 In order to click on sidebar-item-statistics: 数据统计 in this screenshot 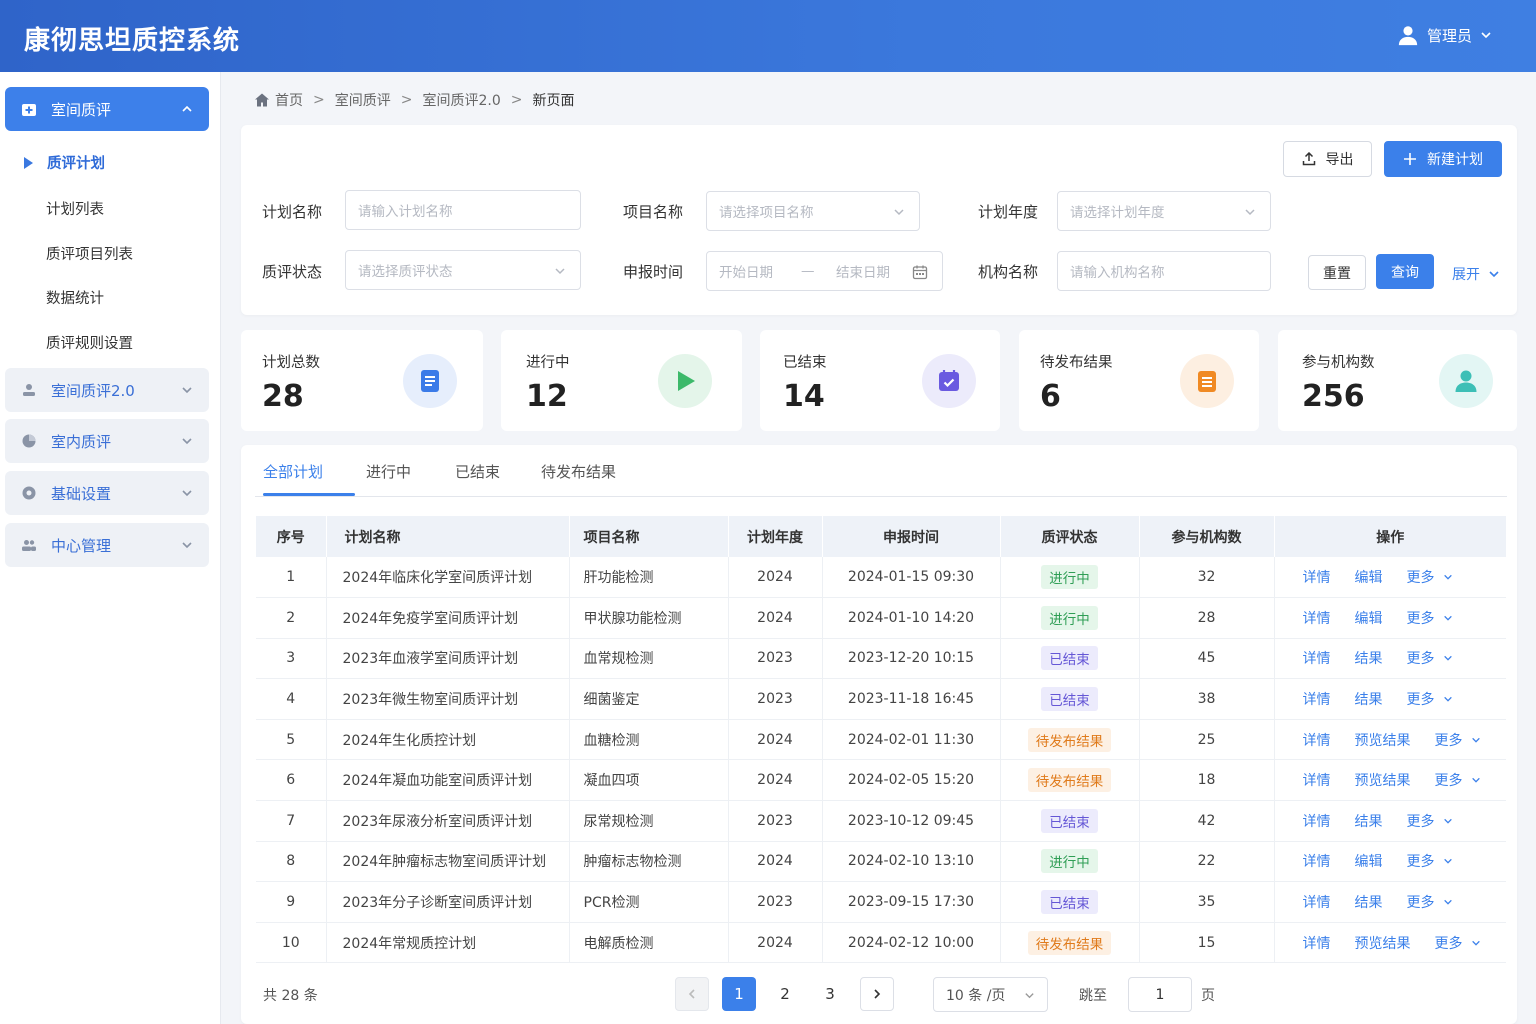, I will do `click(75, 297)`.